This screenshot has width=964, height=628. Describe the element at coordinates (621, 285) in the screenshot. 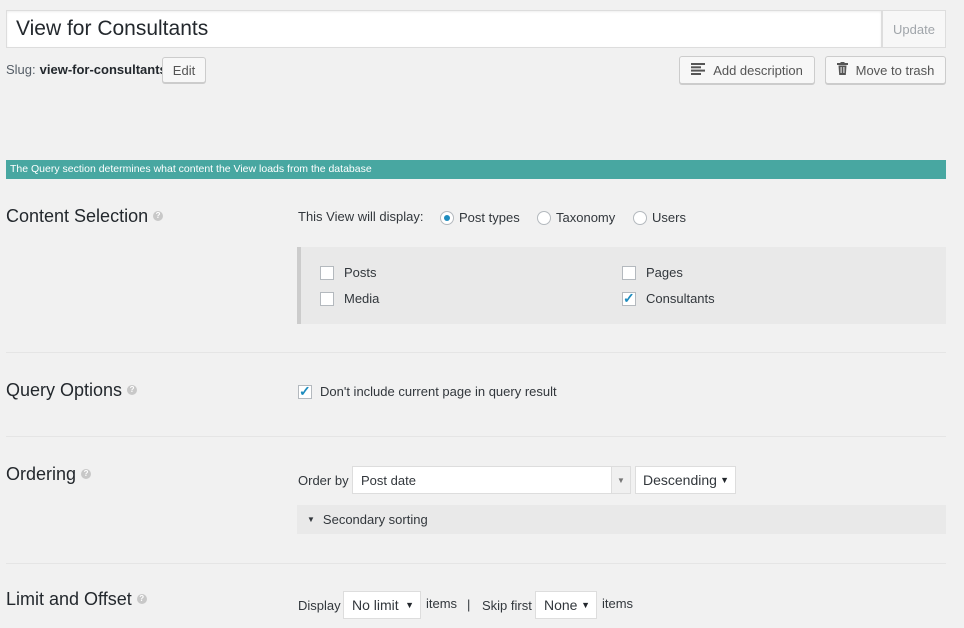

I see `post-types-box` at that location.